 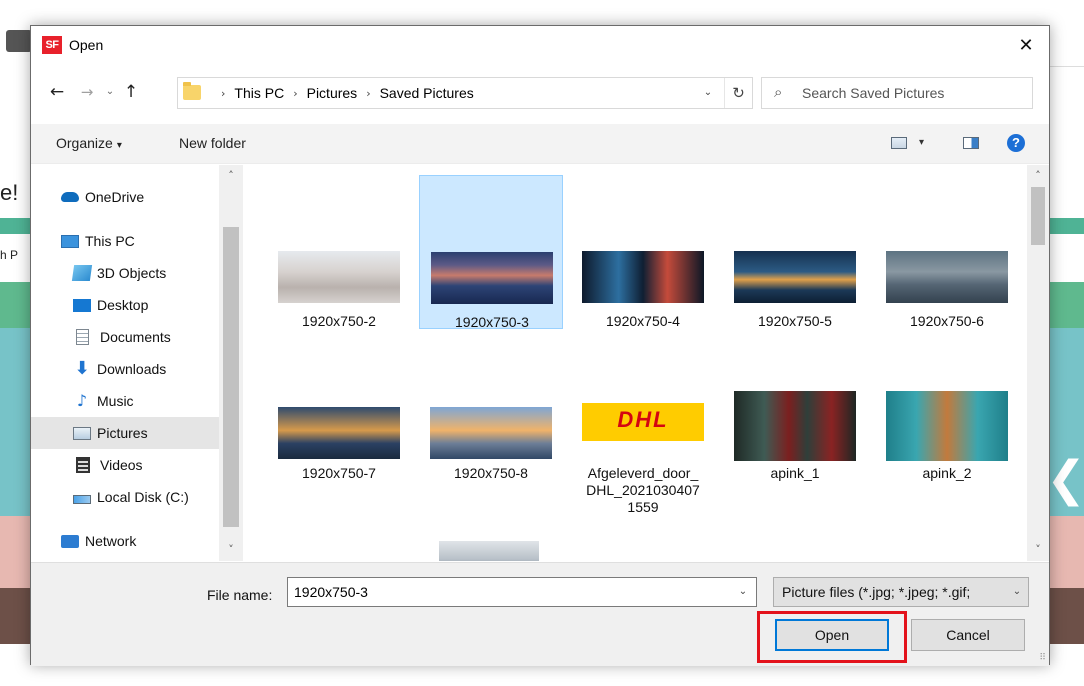 I want to click on cancel-button: Cancel, so click(x=968, y=635).